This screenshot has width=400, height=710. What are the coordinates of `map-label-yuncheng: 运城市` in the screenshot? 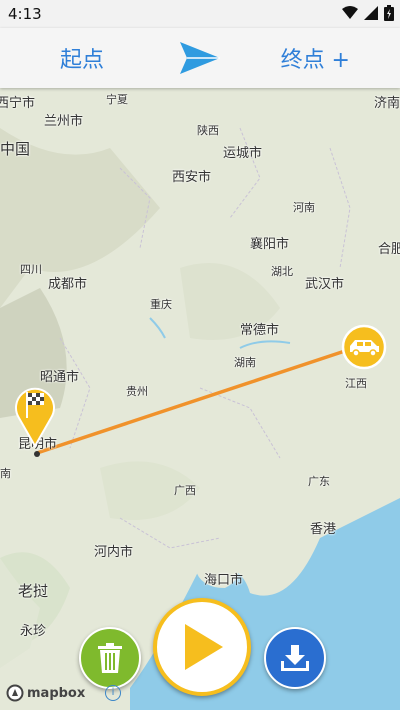 It's located at (243, 153).